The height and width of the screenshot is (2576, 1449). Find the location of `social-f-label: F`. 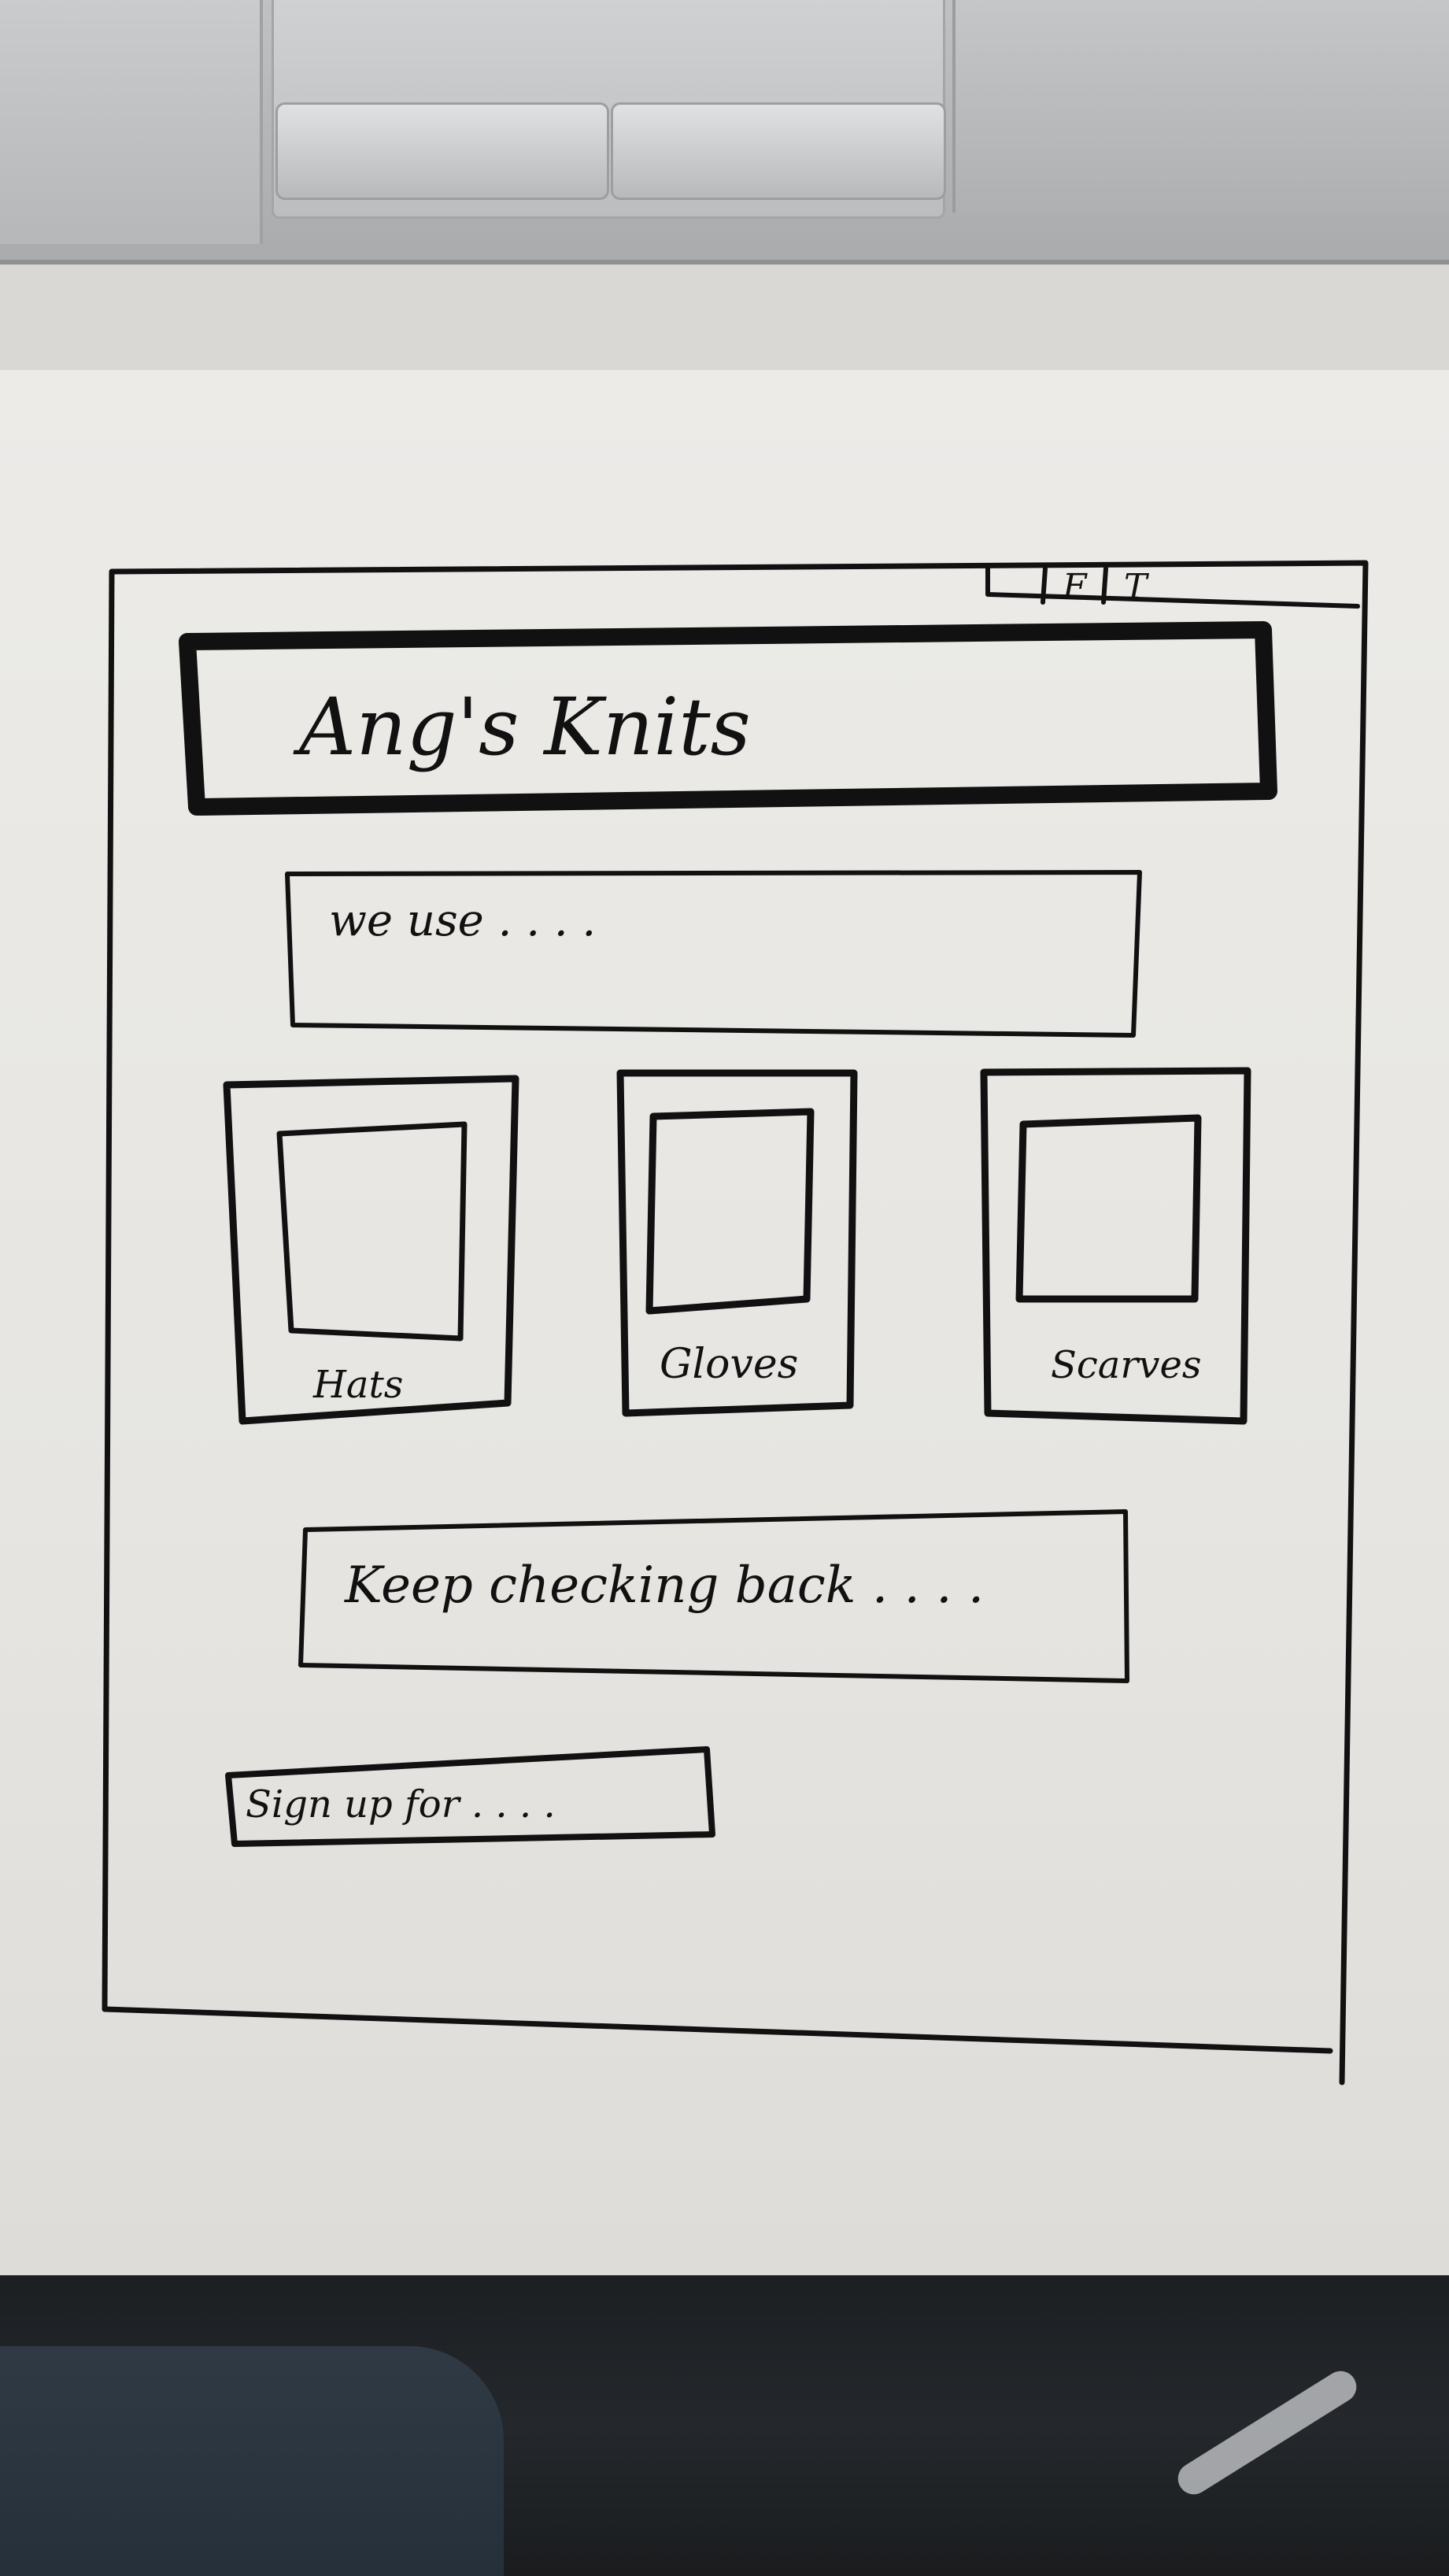

social-f-label: F is located at coordinates (1075, 587).